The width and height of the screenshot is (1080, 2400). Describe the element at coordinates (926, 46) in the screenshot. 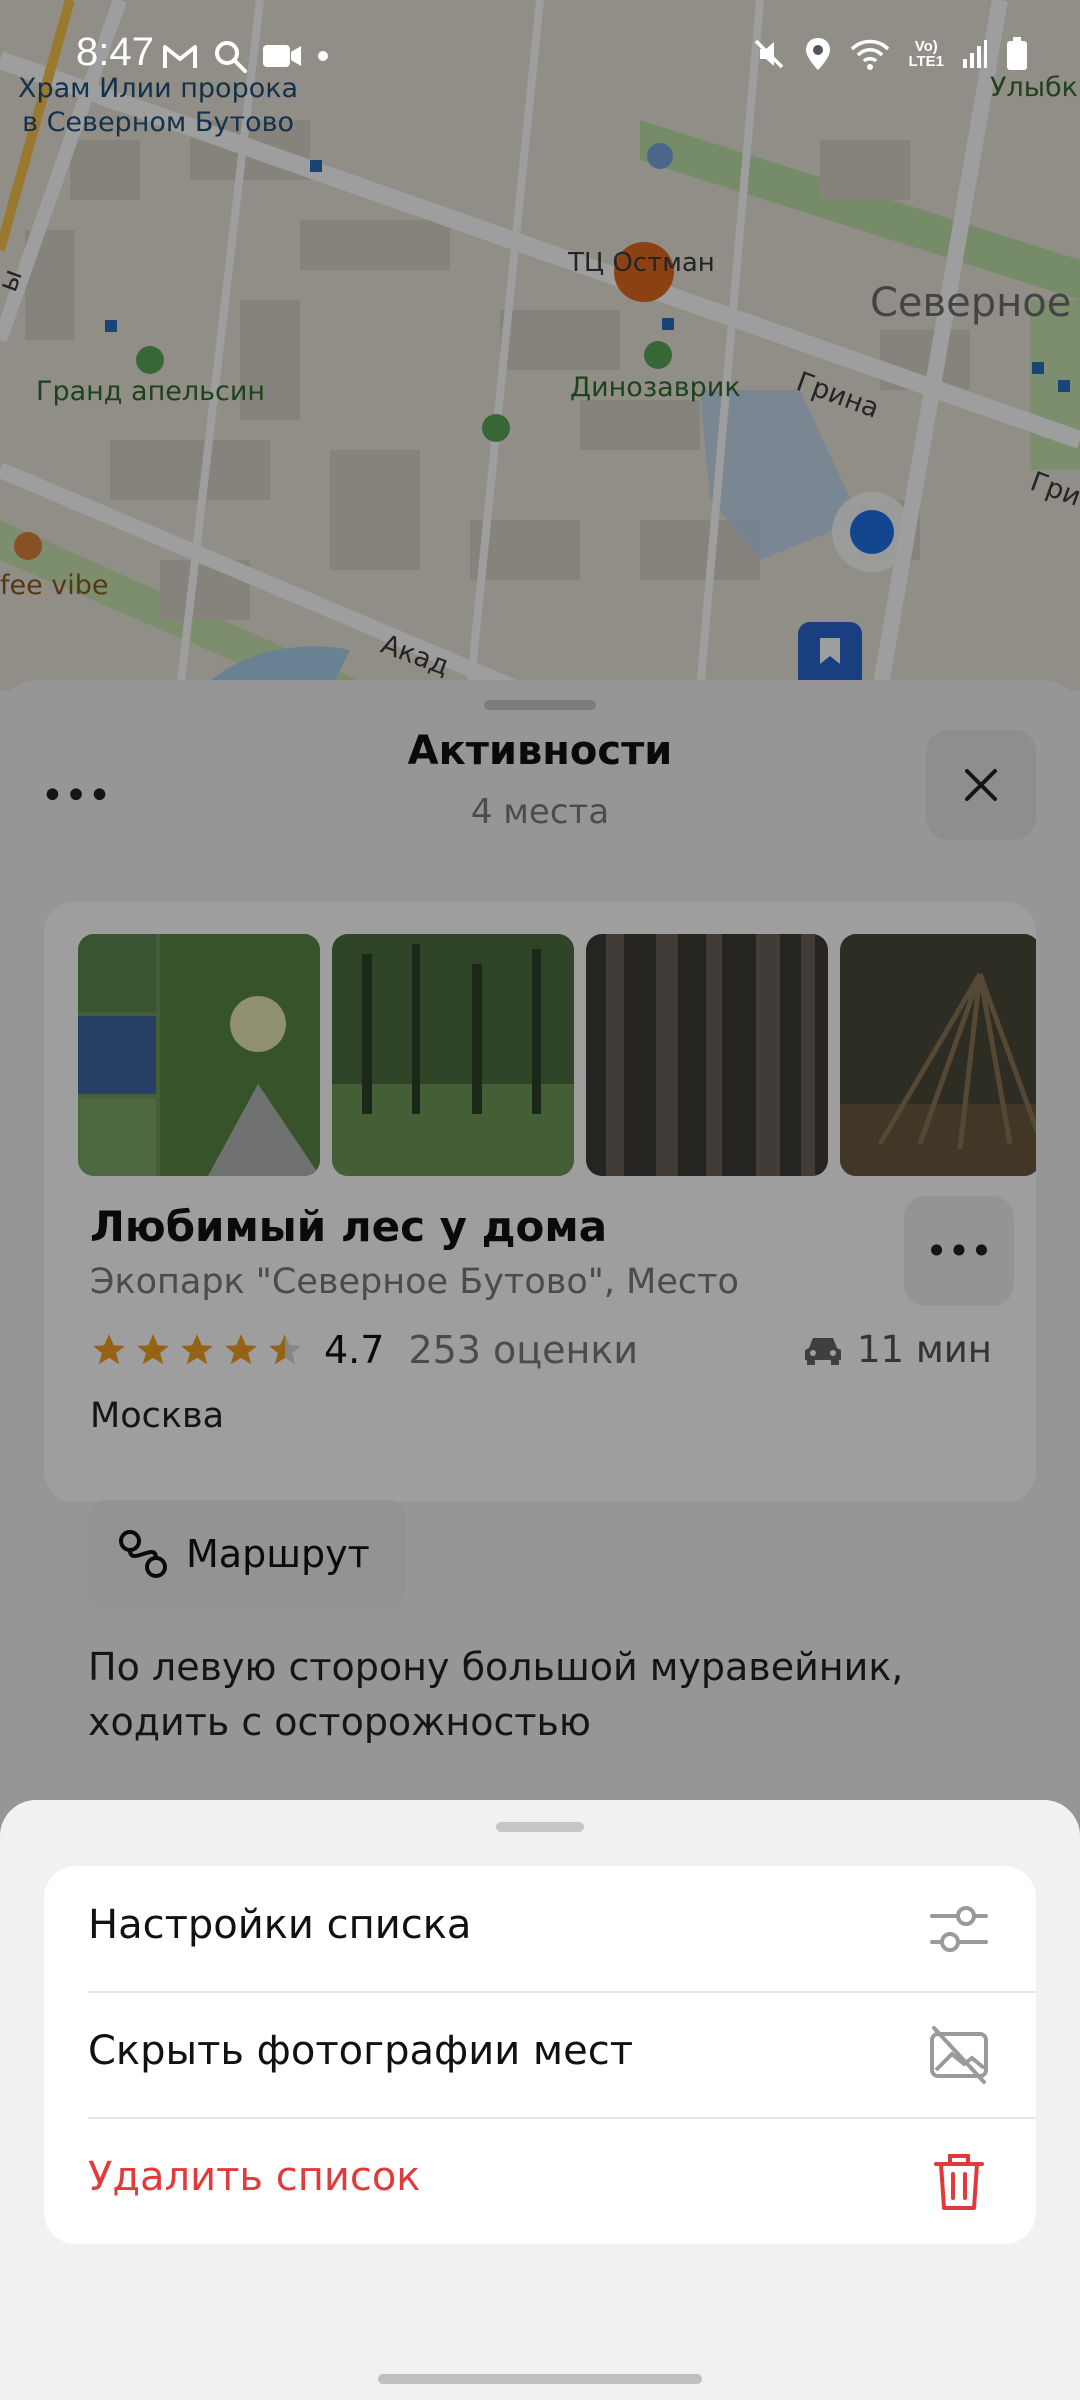

I see `volte-label: Vo)` at that location.